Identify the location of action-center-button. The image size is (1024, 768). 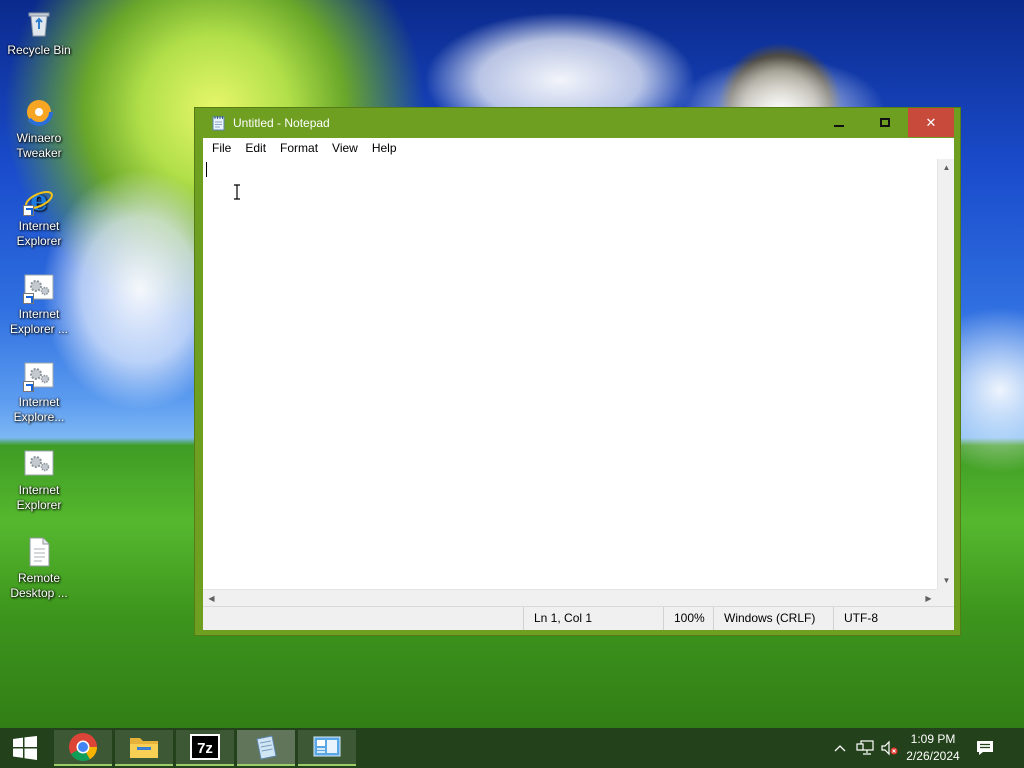
(985, 748).